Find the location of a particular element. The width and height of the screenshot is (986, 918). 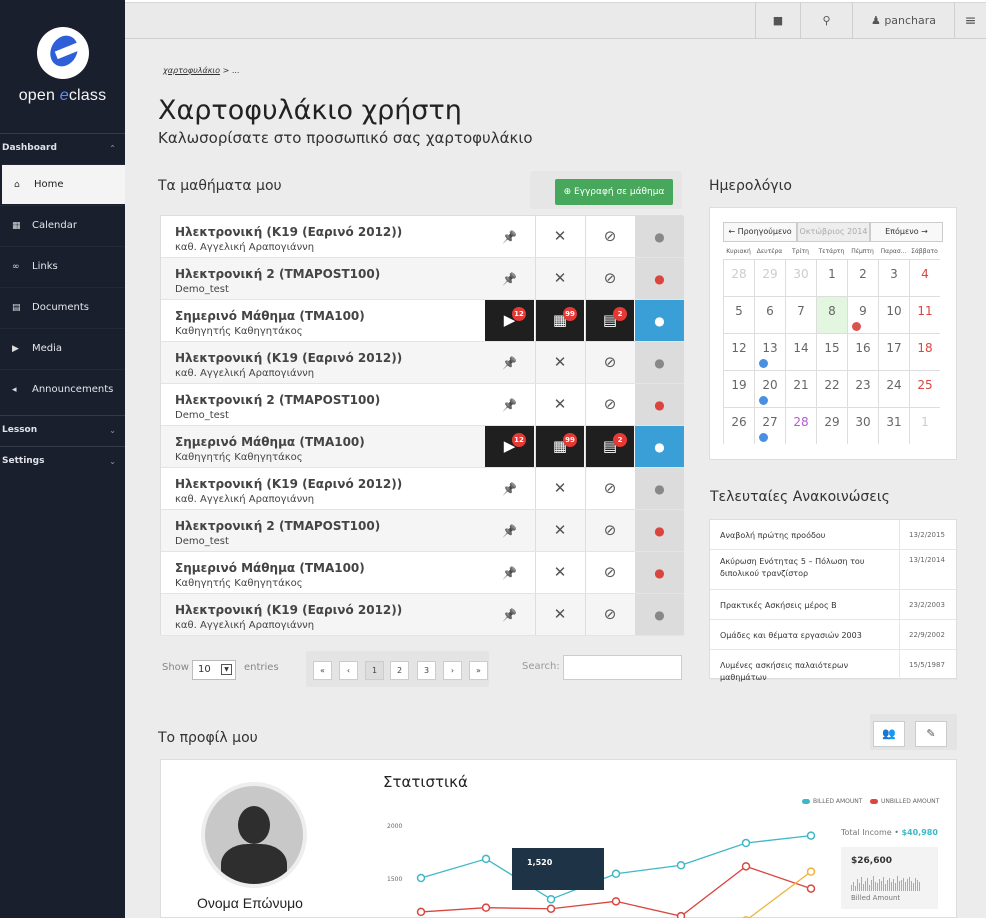

calendar-day: 24 is located at coordinates (893, 388).